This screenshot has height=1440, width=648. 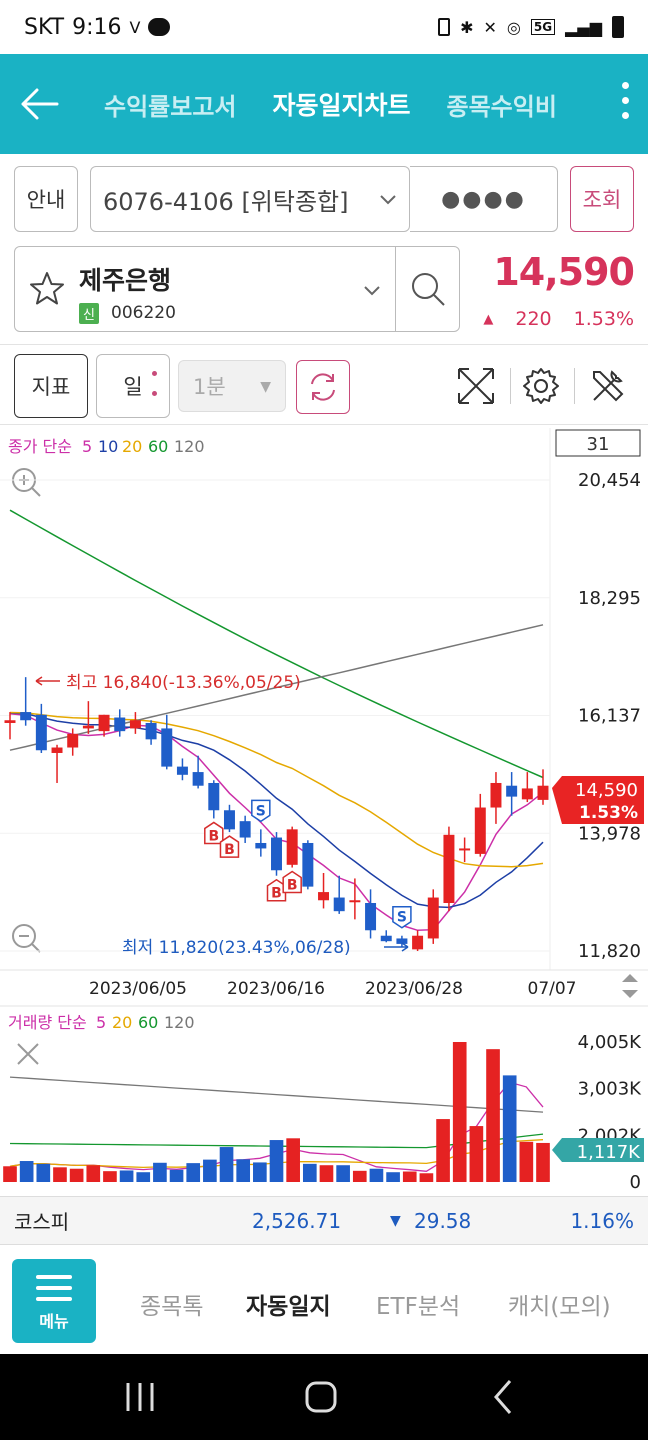 I want to click on high-annotation: 최고 16,840(-13.36%,05/25), so click(x=183, y=683).